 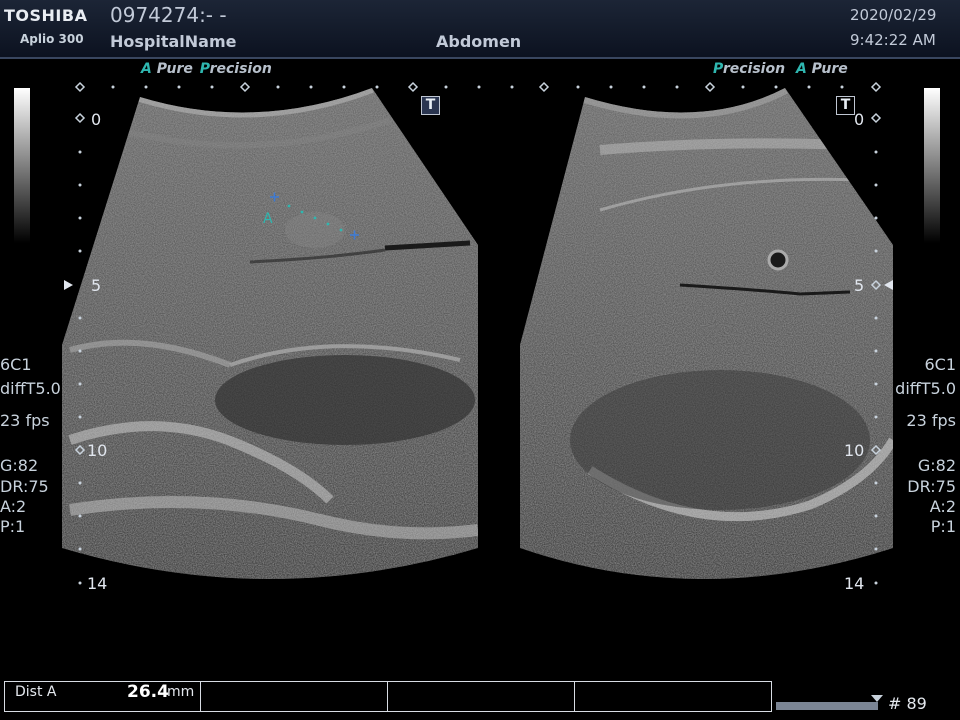 What do you see at coordinates (477, 87) in the screenshot?
I see `lateral-scale` at bounding box center [477, 87].